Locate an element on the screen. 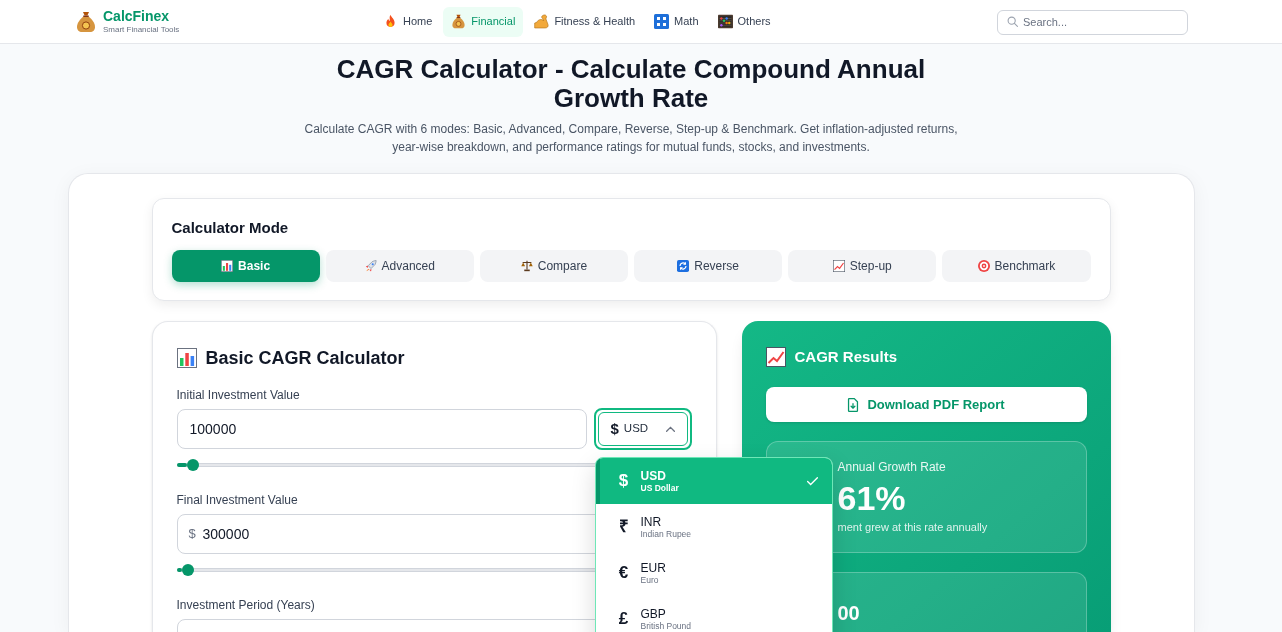 This screenshot has width=1282, height=632. rocket-icon is located at coordinates (370, 266).